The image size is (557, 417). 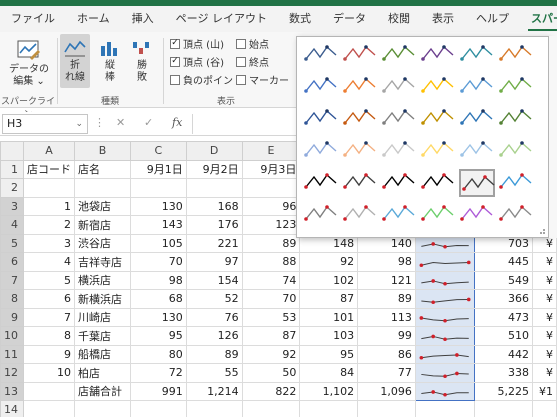 What do you see at coordinates (271, 206) in the screenshot?
I see `cell-e: 96` at bounding box center [271, 206].